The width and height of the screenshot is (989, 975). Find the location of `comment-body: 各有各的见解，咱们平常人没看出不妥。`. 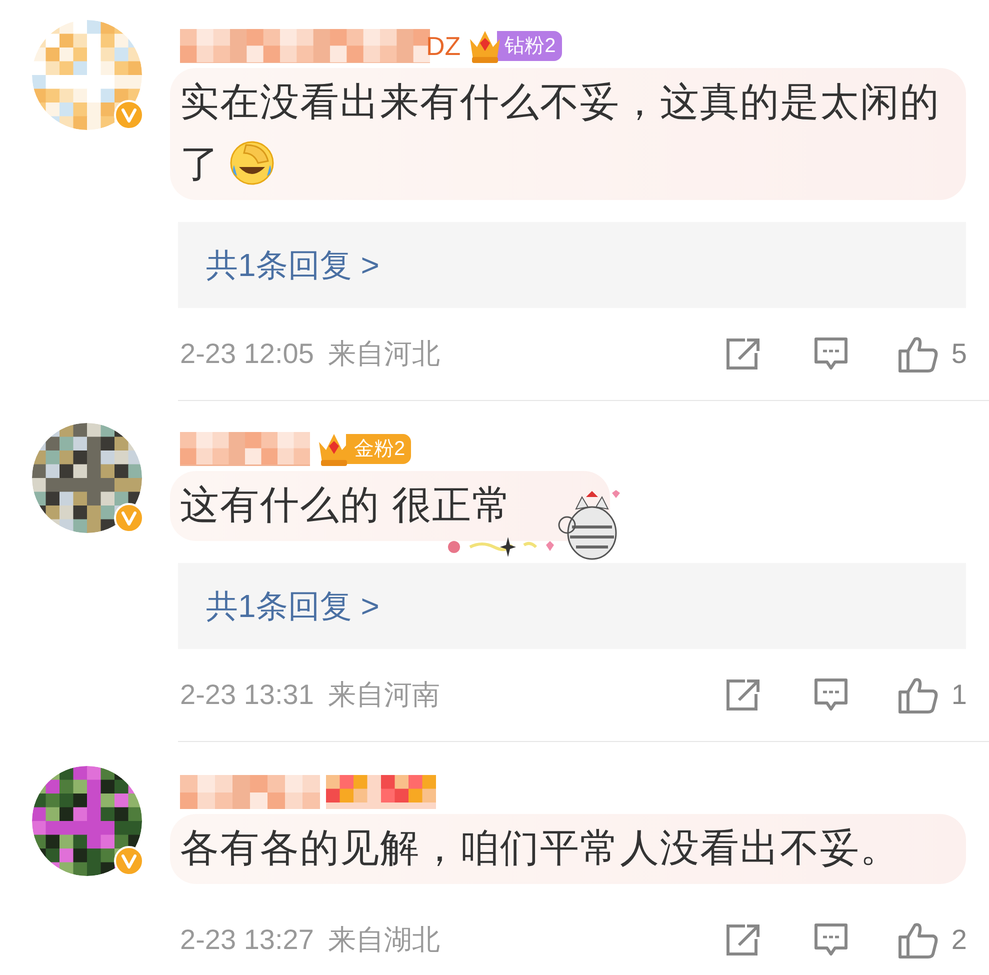

comment-body: 各有各的见解，咱们平常人没看出不妥。 is located at coordinates (540, 848).